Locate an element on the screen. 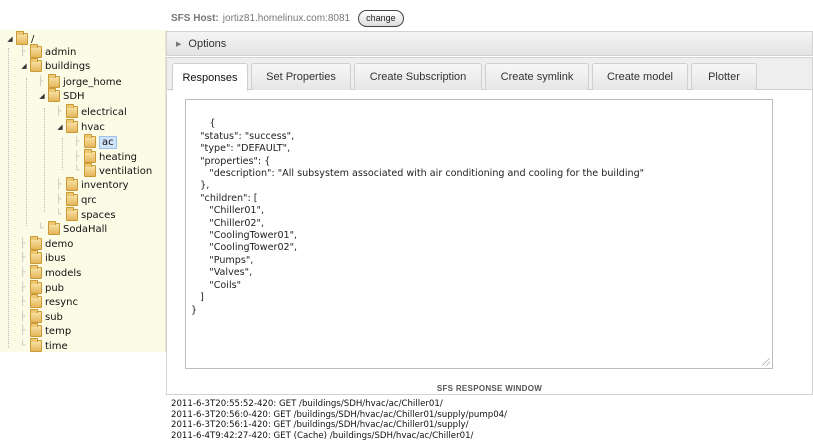  tab-label: Plotter is located at coordinates (724, 77).